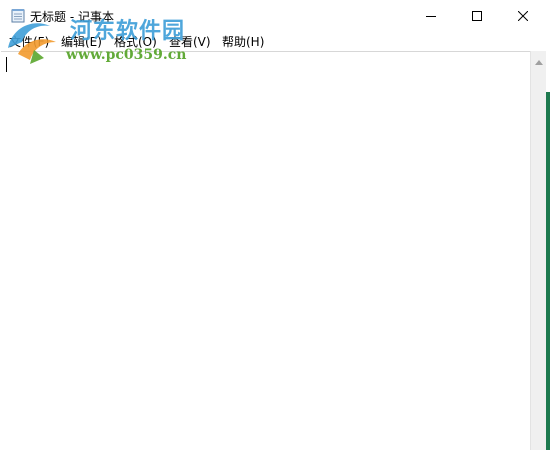  I want to click on minimize-button, so click(431, 15).